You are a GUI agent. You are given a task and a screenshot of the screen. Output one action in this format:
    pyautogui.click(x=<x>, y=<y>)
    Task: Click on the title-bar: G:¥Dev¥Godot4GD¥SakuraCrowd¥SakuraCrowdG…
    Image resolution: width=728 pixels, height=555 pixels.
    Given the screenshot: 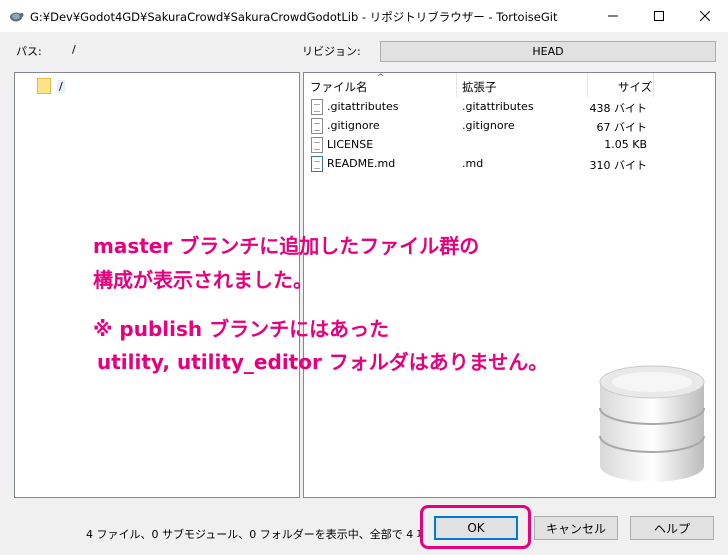 What is the action you would take?
    pyautogui.click(x=364, y=16)
    